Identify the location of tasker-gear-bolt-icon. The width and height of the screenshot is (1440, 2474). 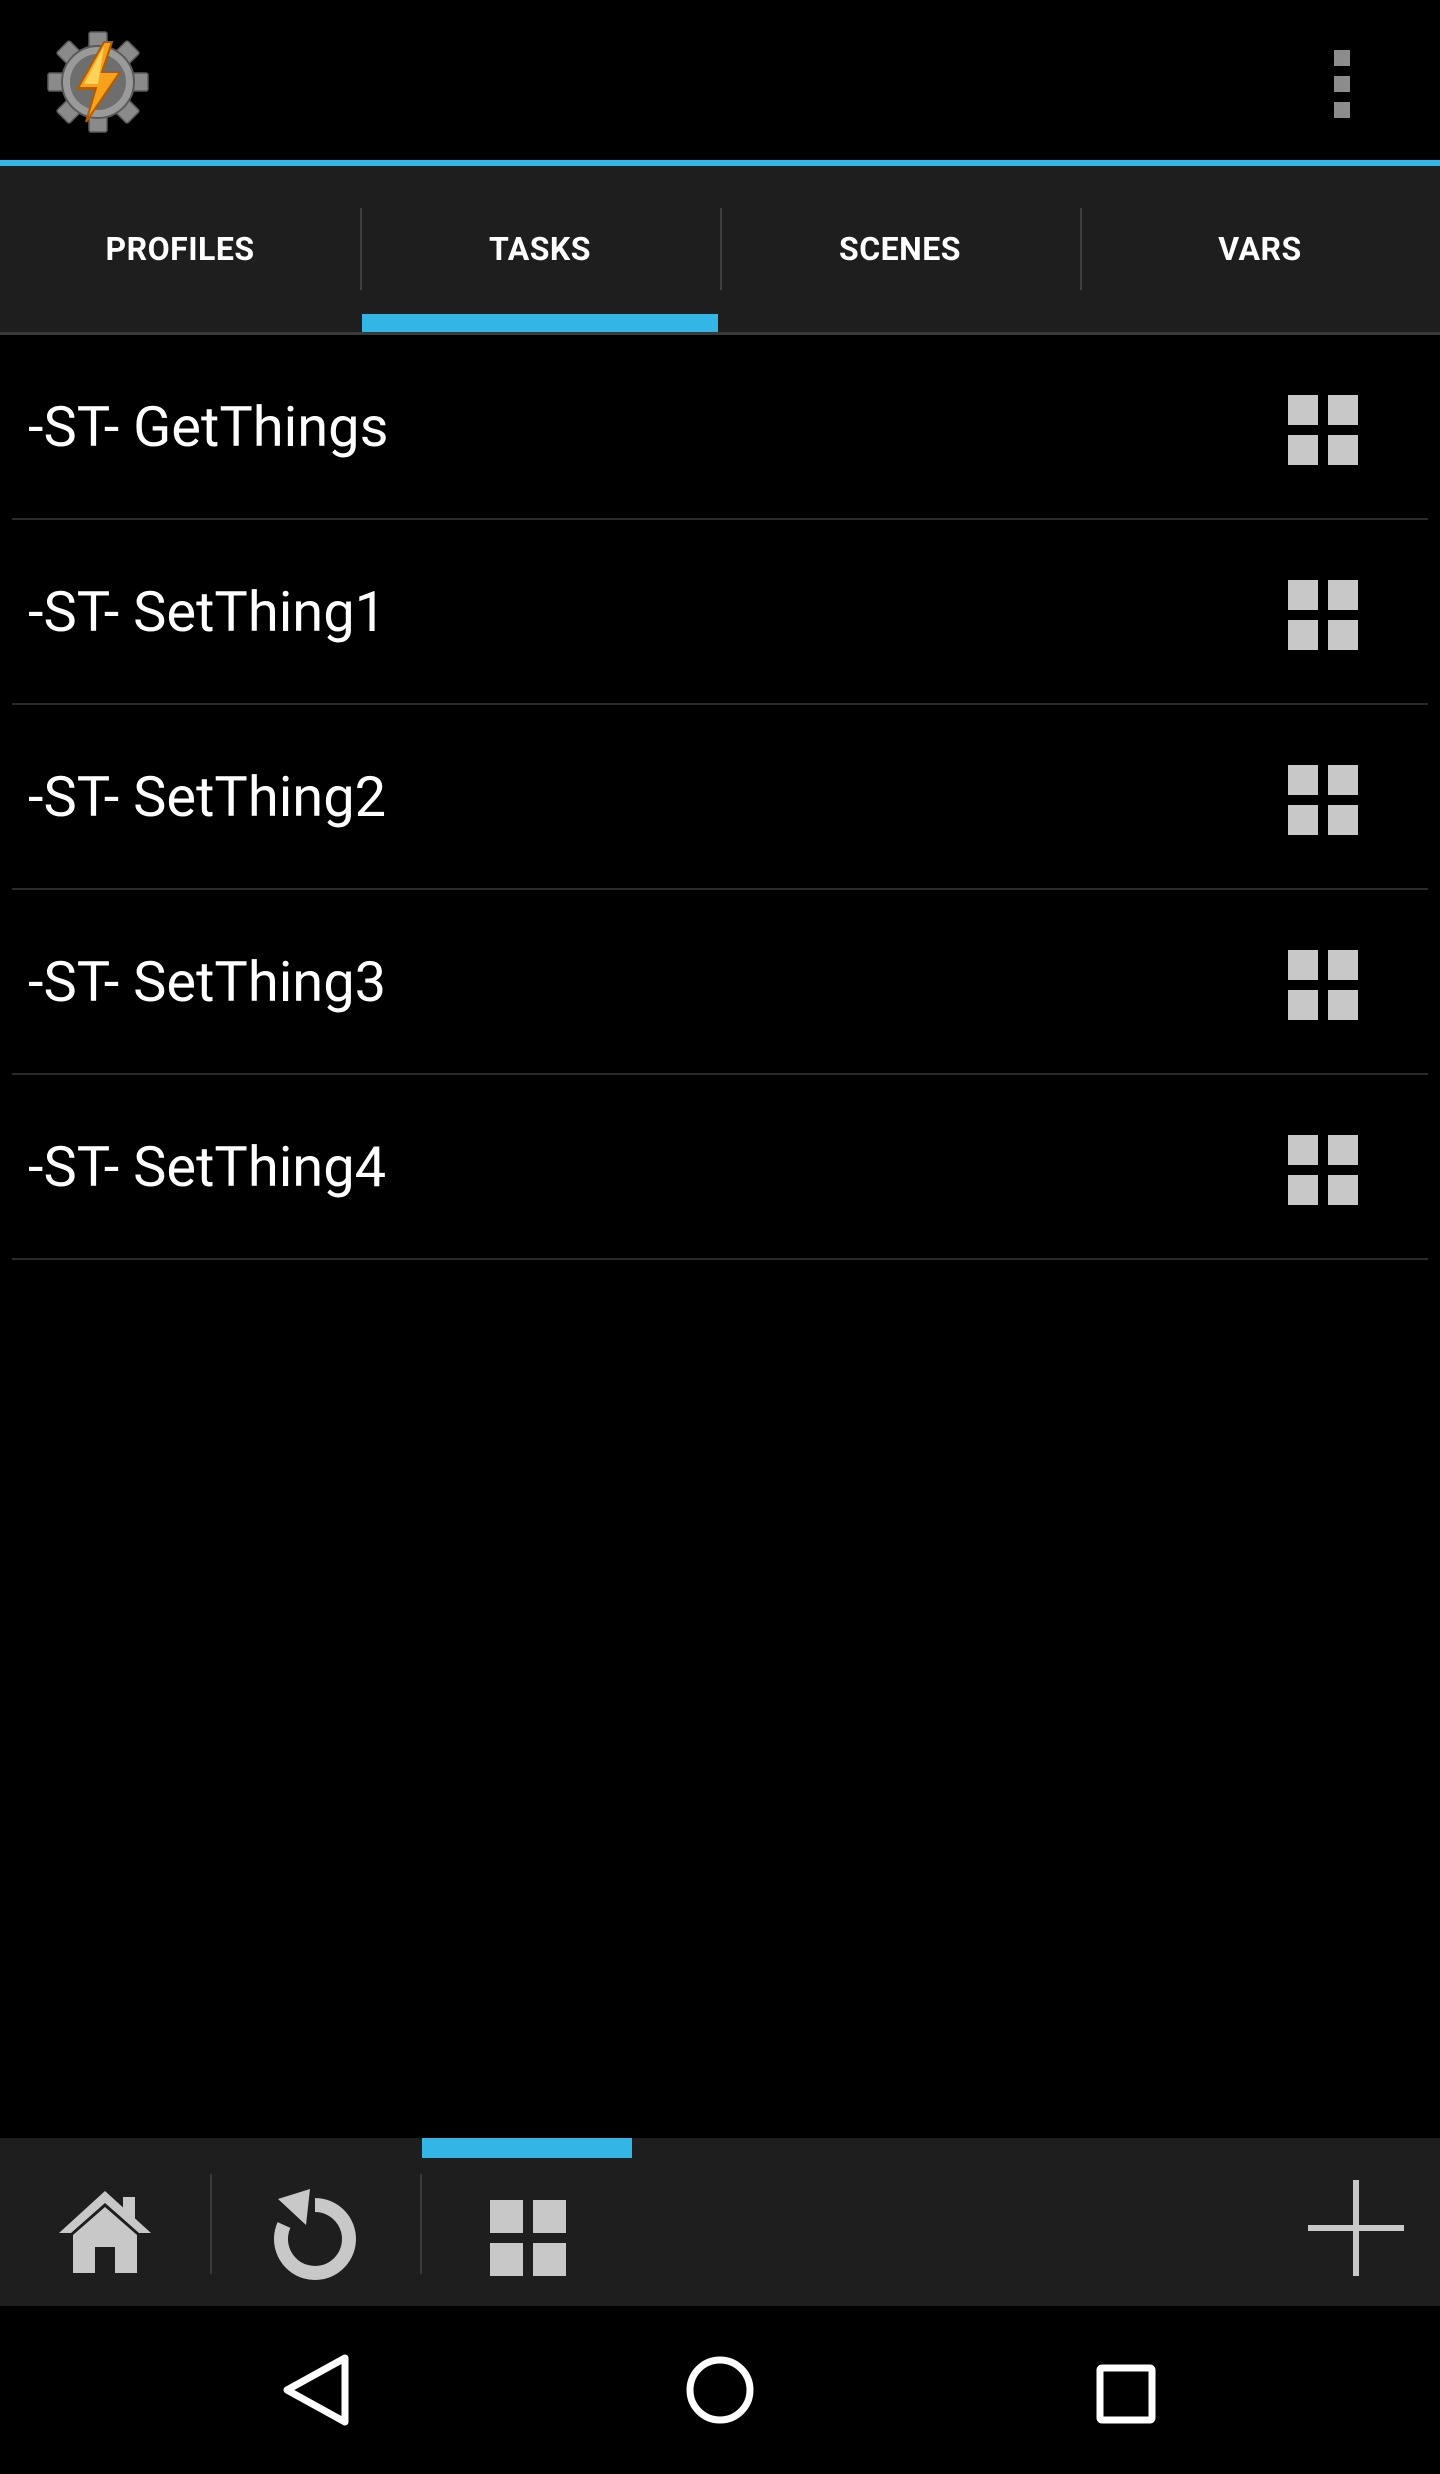
(98, 82).